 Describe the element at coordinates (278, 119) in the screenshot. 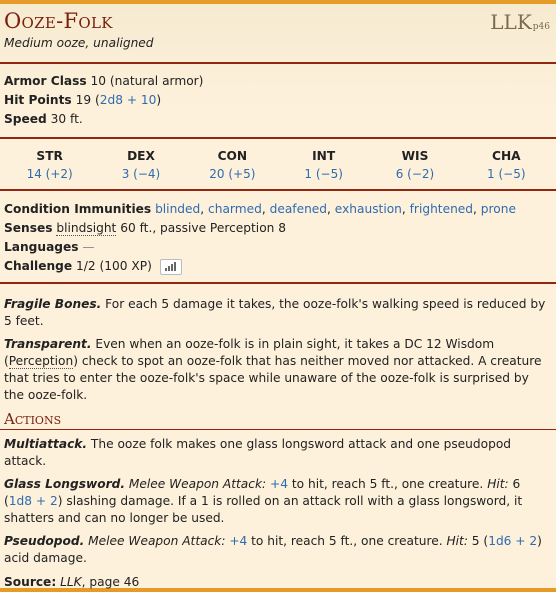

I see `speed-row: Speed 30 ft.` at that location.